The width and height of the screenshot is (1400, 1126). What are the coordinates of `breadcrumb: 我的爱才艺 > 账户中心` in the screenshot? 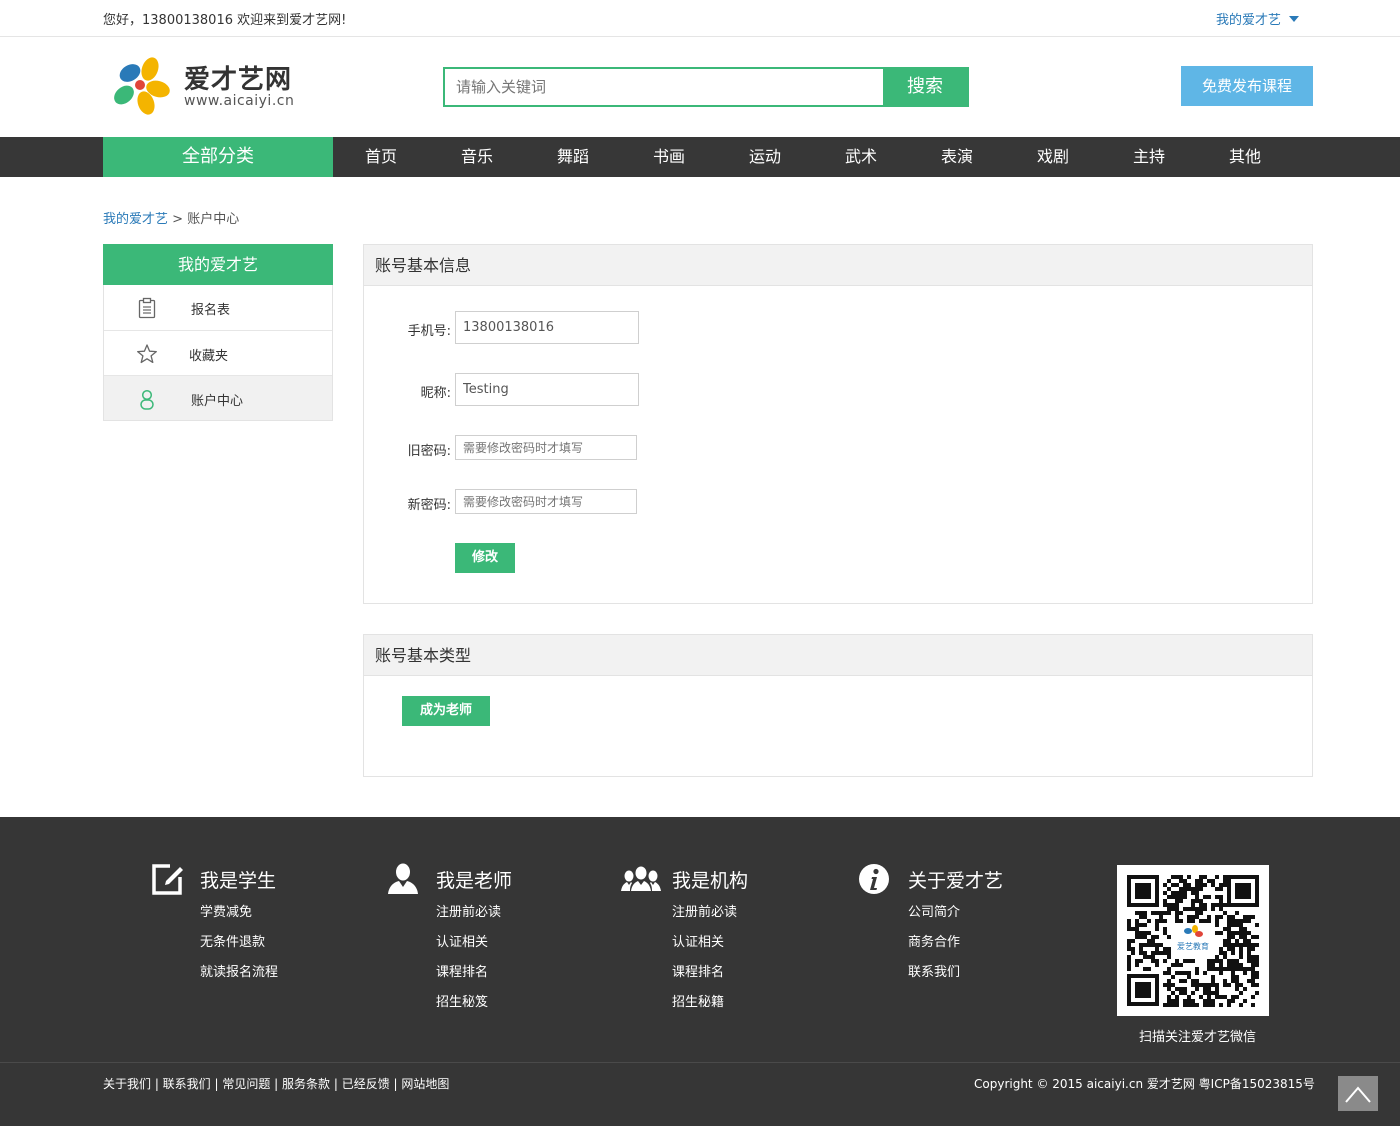 It's located at (171, 217).